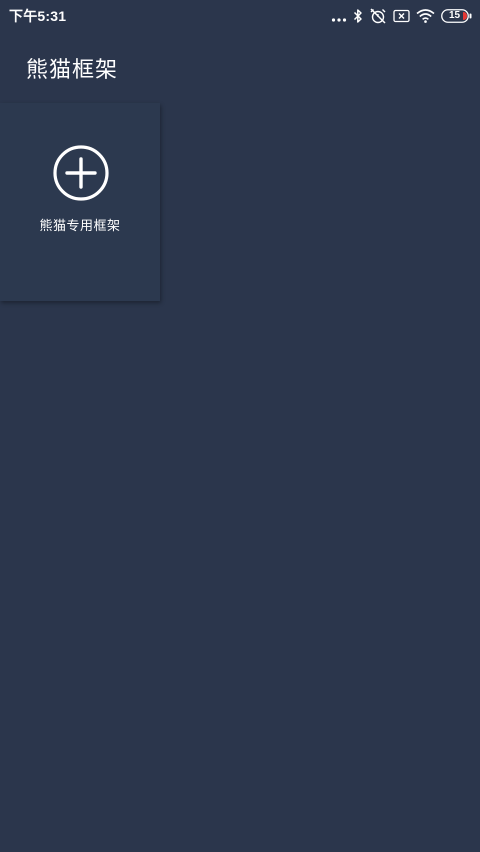 Image resolution: width=480 pixels, height=852 pixels. What do you see at coordinates (80, 226) in the screenshot?
I see `tile-label: 熊猫专用框架` at bounding box center [80, 226].